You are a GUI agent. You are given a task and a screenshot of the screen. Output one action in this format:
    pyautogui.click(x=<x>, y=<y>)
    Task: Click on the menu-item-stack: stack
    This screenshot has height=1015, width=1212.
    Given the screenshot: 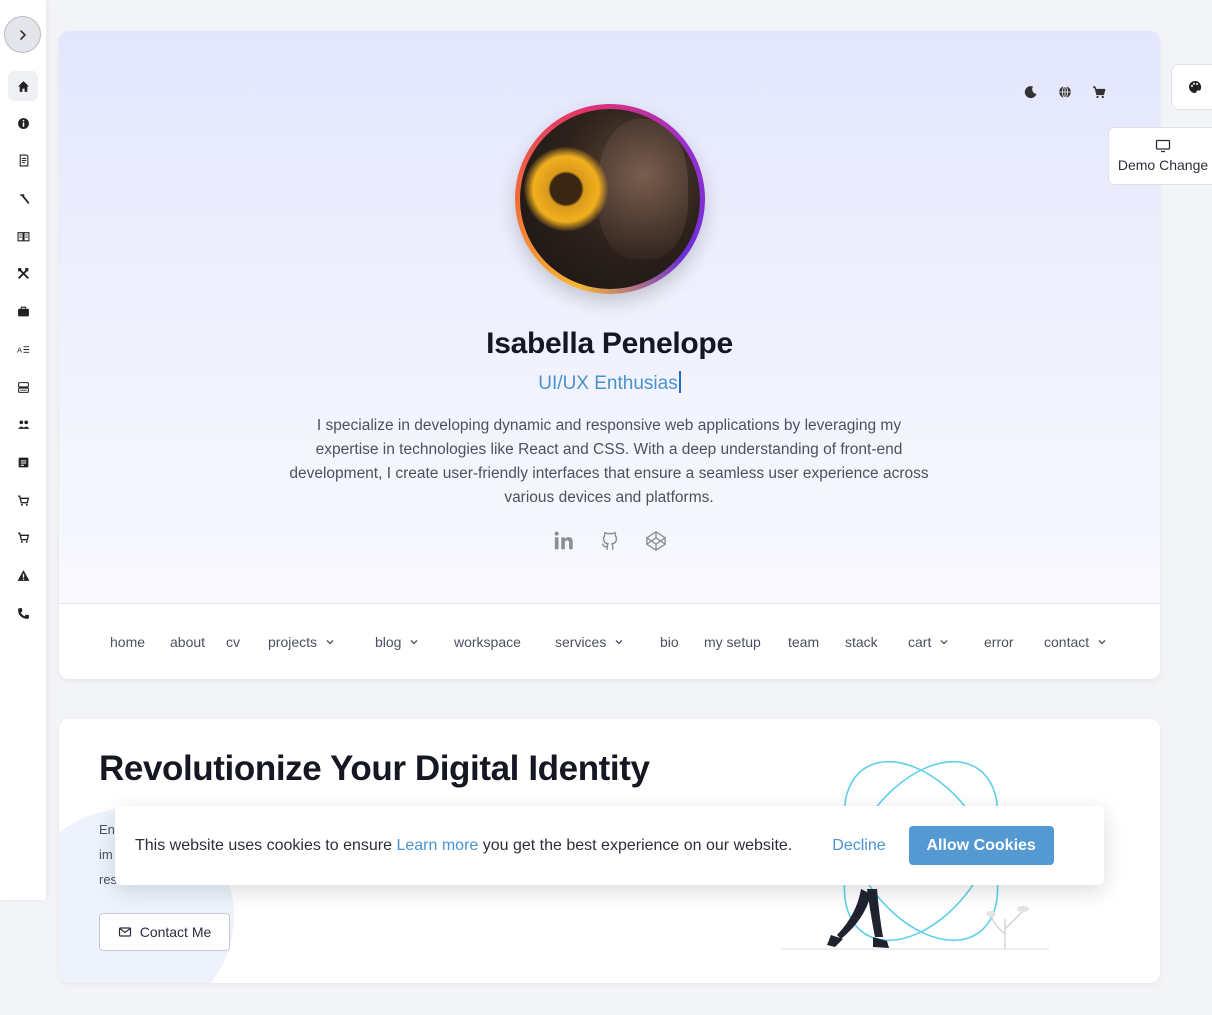 What is the action you would take?
    pyautogui.click(x=876, y=642)
    